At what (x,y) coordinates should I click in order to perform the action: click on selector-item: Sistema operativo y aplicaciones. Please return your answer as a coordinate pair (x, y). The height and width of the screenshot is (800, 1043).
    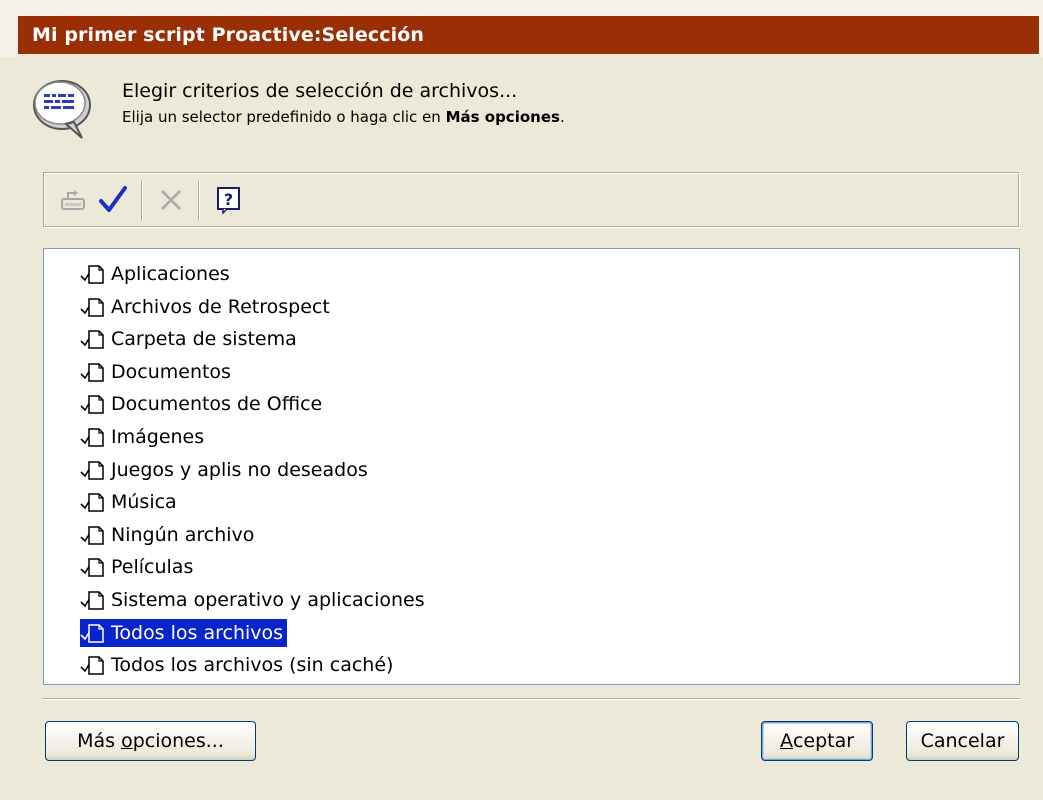
    Looking at the image, I should click on (254, 600).